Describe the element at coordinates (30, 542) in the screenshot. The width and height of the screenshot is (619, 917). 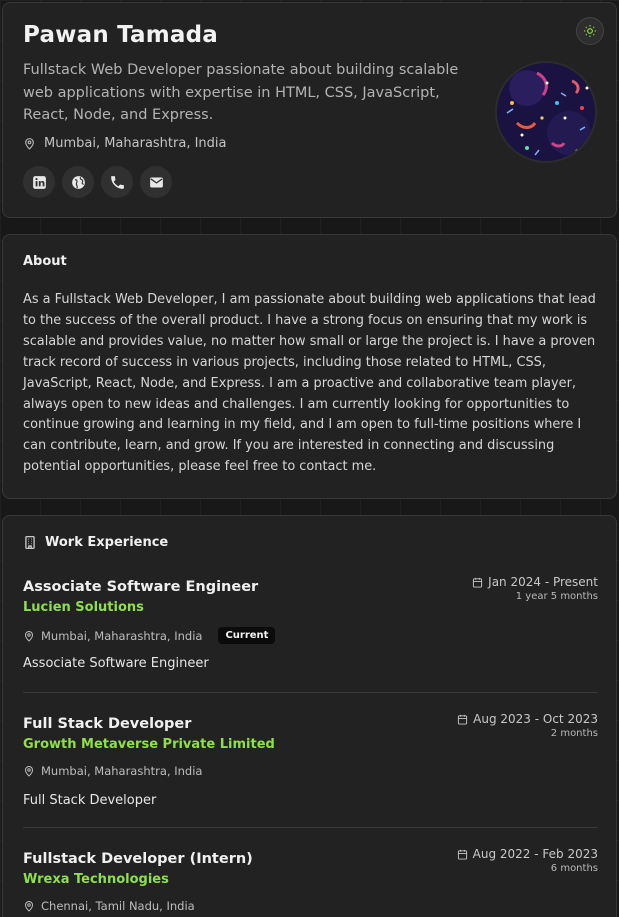
I see `building-icon` at that location.